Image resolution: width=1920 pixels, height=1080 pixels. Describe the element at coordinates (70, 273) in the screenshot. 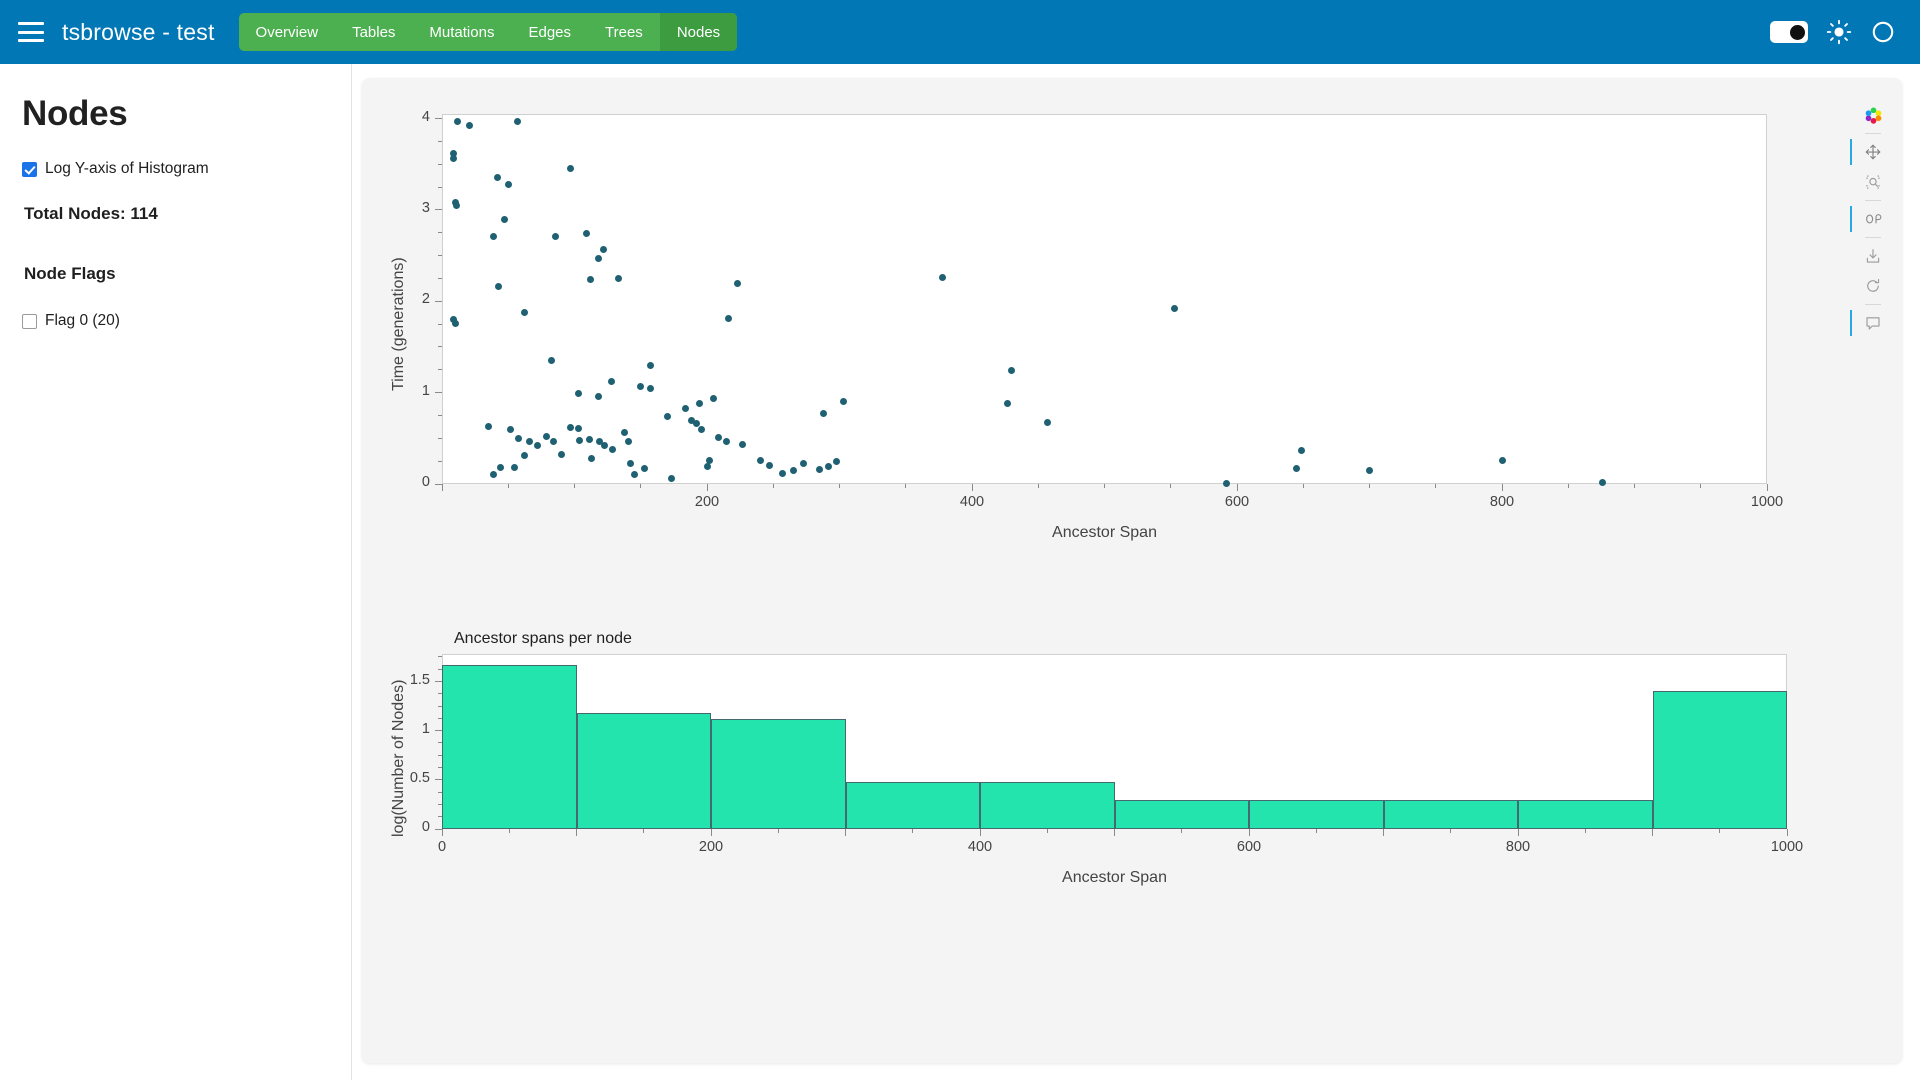

I see `node-flags-header: Node Flags` at that location.